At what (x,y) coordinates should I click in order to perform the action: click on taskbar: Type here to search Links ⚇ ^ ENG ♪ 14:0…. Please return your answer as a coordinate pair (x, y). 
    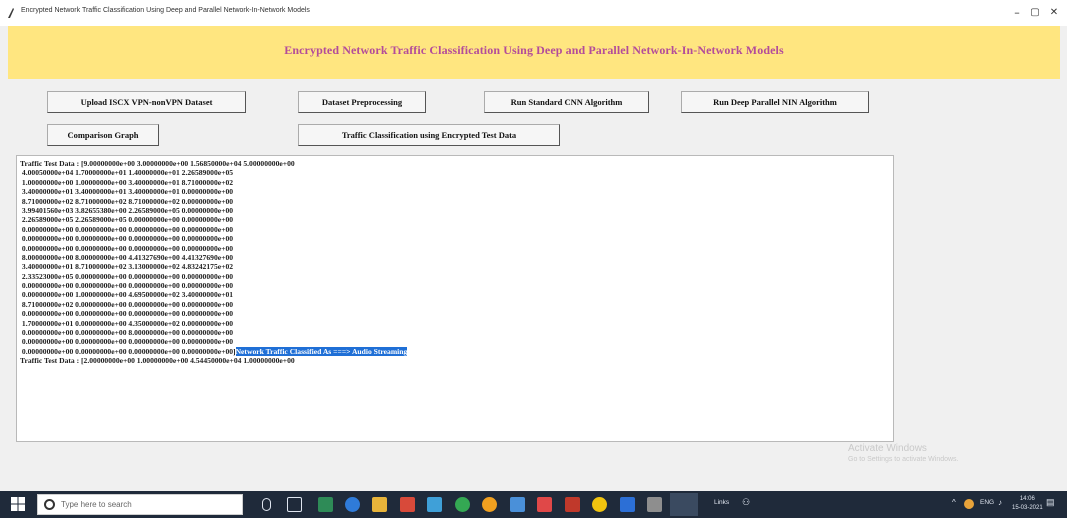
    Looking at the image, I should click on (533, 504).